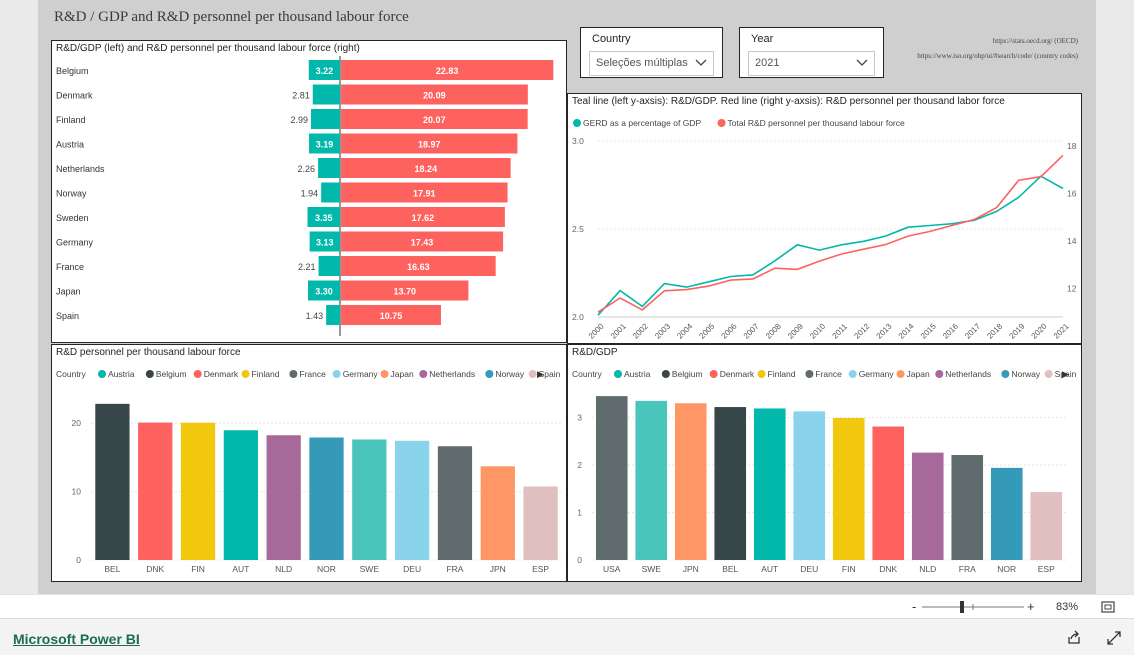 Image resolution: width=1134 pixels, height=655 pixels. I want to click on share-icon, so click(1074, 638).